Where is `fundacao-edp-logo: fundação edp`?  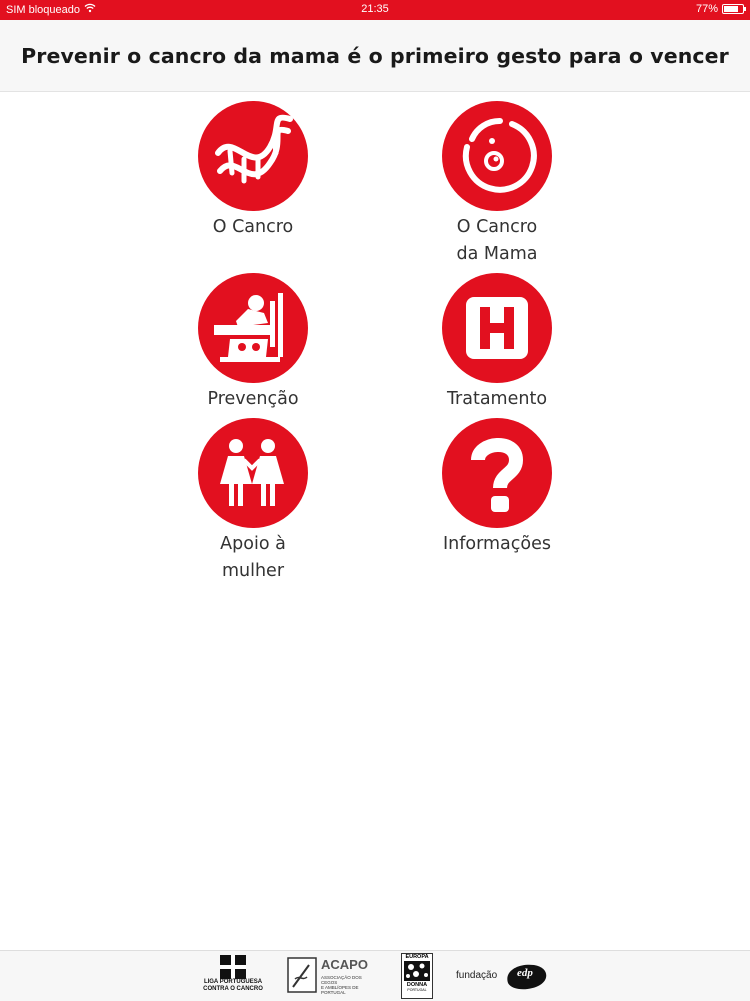
fundacao-edp-logo: fundação edp is located at coordinates (504, 976).